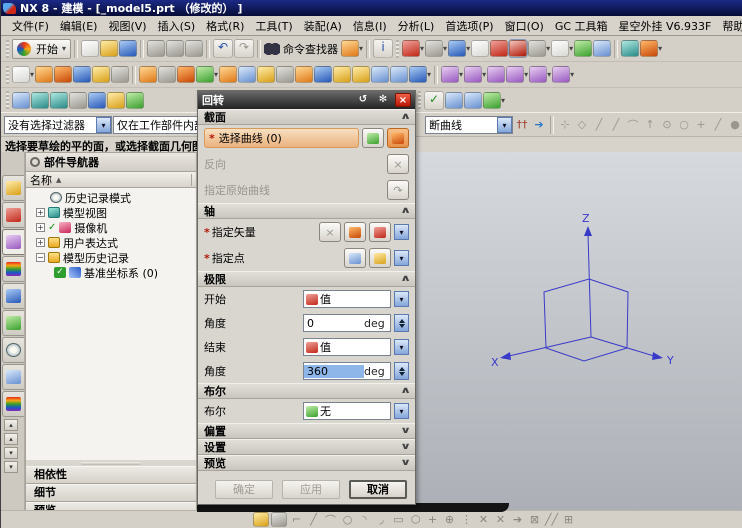 This screenshot has height=528, width=742. Describe the element at coordinates (401, 411) in the screenshot. I see `boolean-dropdown: ▾` at that location.